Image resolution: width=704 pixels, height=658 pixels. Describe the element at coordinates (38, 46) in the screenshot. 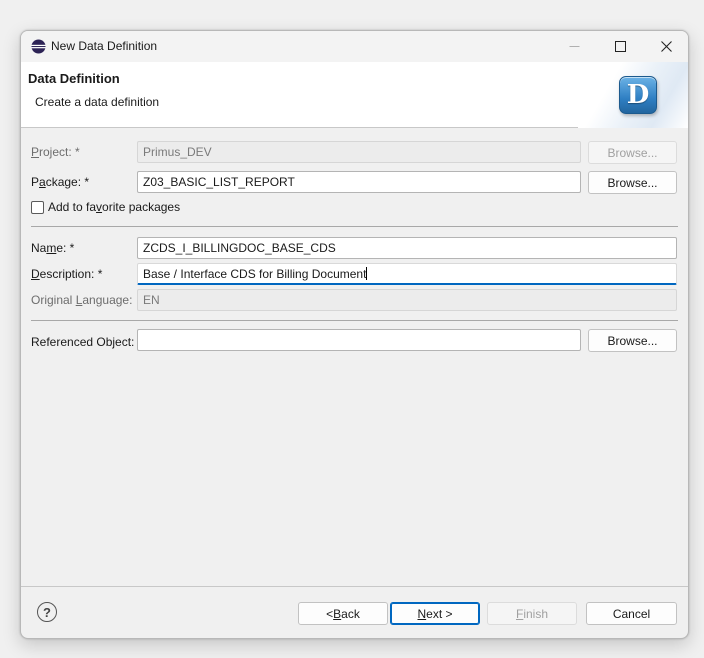

I see `eclipse-icon` at that location.